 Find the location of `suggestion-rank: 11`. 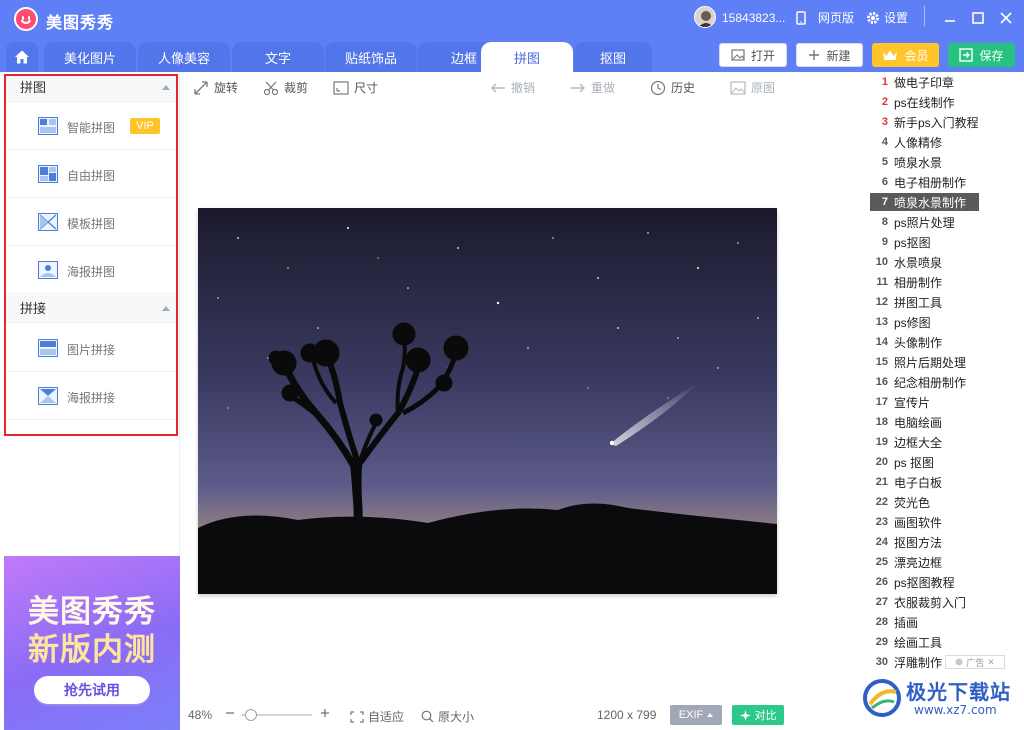

suggestion-rank: 11 is located at coordinates (882, 282).